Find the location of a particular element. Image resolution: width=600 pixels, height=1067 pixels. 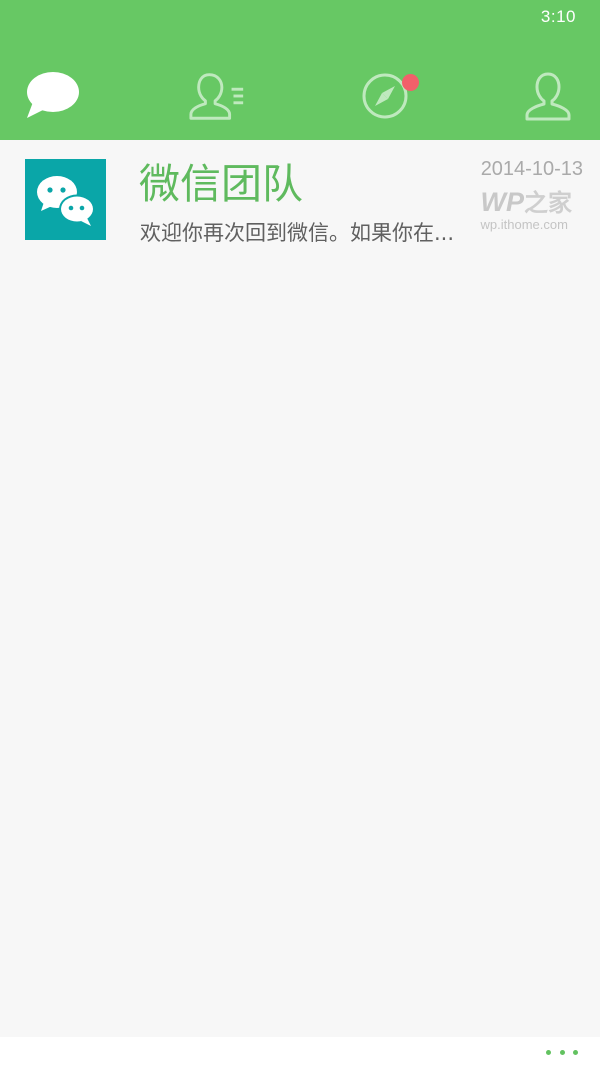

ellipsis-icon is located at coordinates (562, 1052).